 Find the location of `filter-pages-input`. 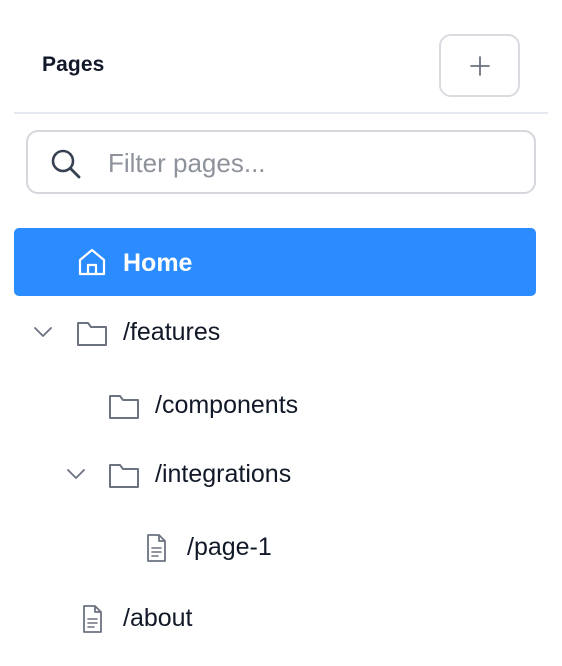

filter-pages-input is located at coordinates (308, 163).